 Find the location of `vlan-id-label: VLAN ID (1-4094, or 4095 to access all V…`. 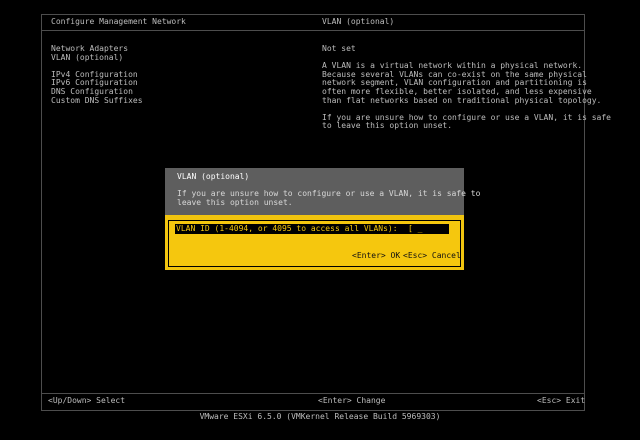

vlan-id-label: VLAN ID (1-4094, or 4095 to access all V… is located at coordinates (287, 228).